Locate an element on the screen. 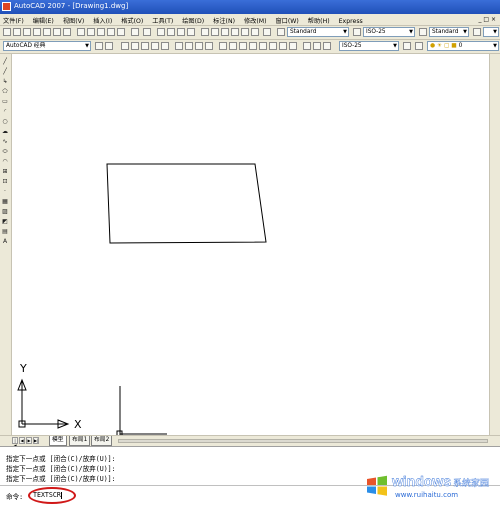 Image resolution: width=500 pixels, height=507 pixels. cut-icon is located at coordinates (81, 32).